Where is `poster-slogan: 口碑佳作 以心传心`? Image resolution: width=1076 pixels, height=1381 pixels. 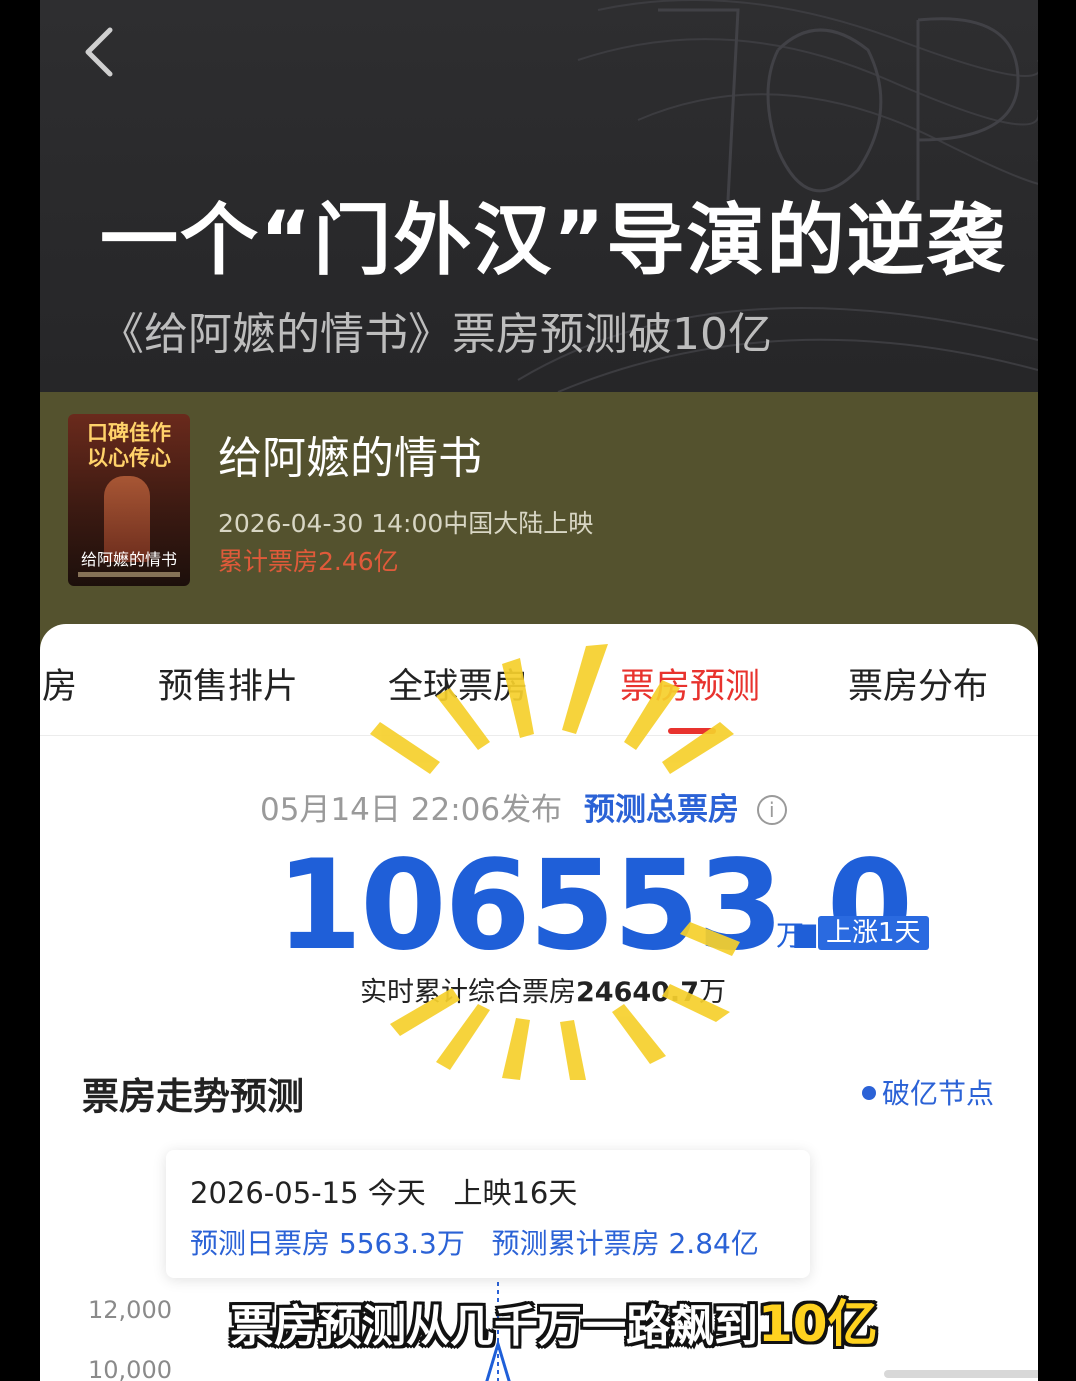 poster-slogan: 口碑佳作 以心传心 is located at coordinates (129, 445).